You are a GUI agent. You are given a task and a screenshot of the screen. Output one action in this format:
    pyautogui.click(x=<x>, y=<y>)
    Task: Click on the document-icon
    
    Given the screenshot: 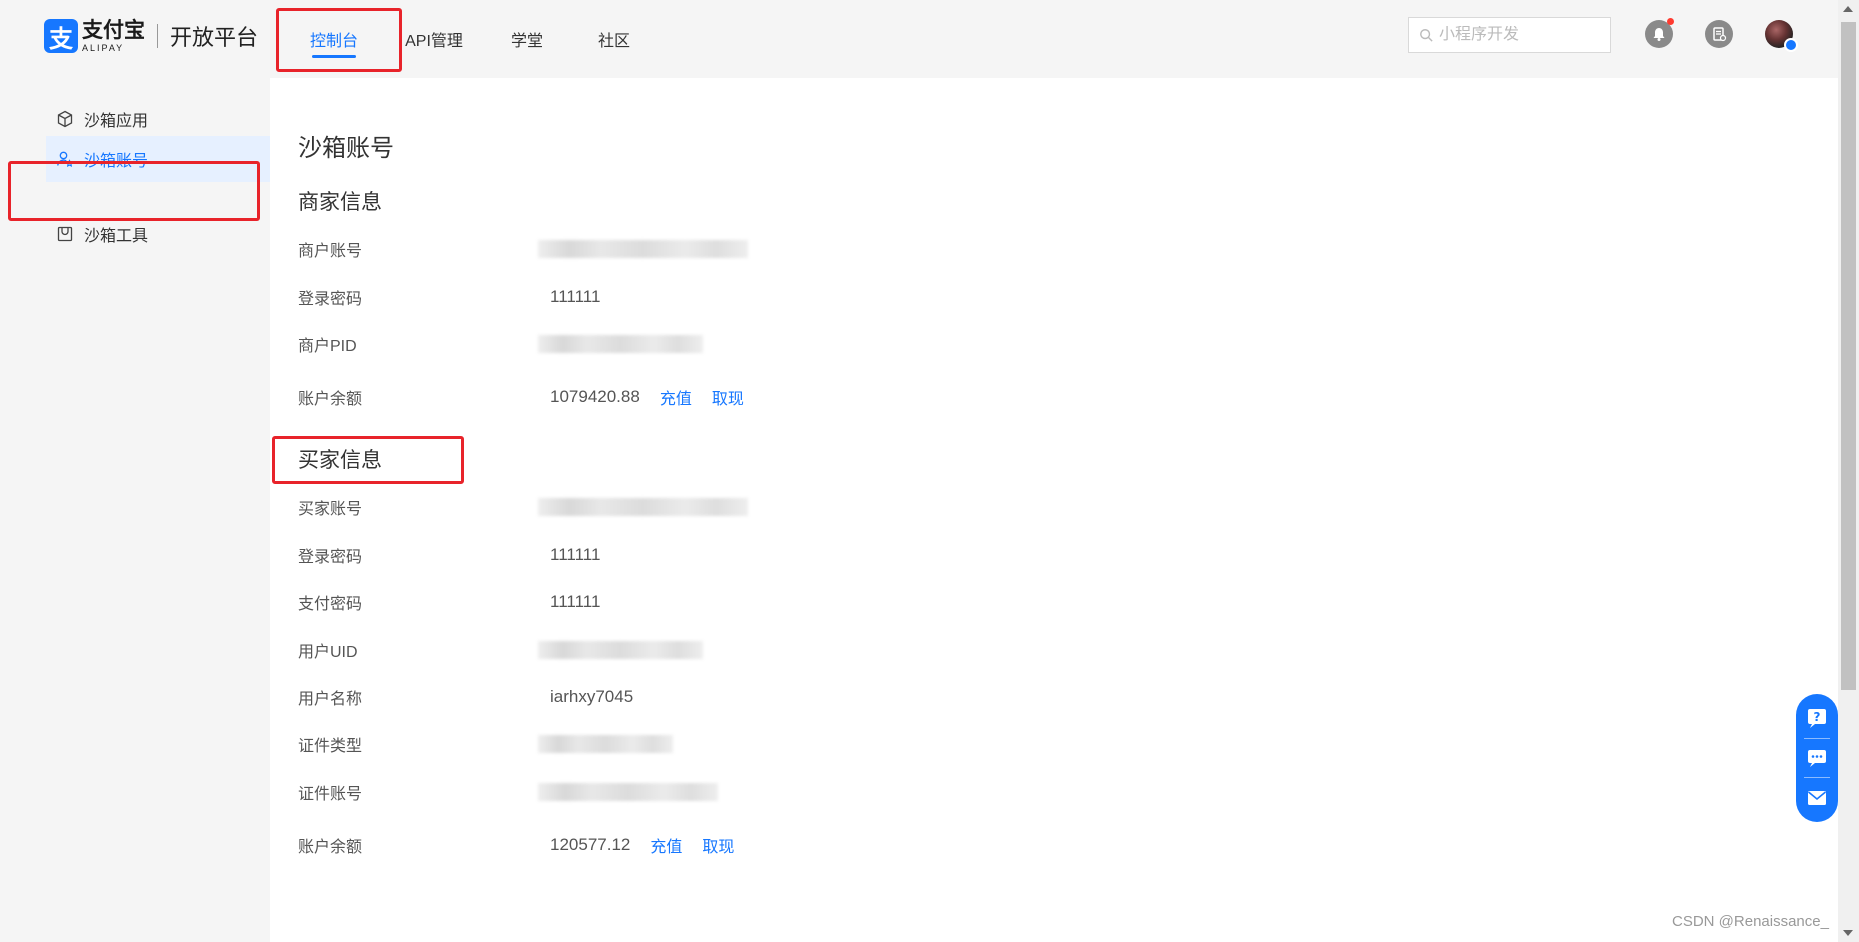 What is the action you would take?
    pyautogui.click(x=1720, y=34)
    